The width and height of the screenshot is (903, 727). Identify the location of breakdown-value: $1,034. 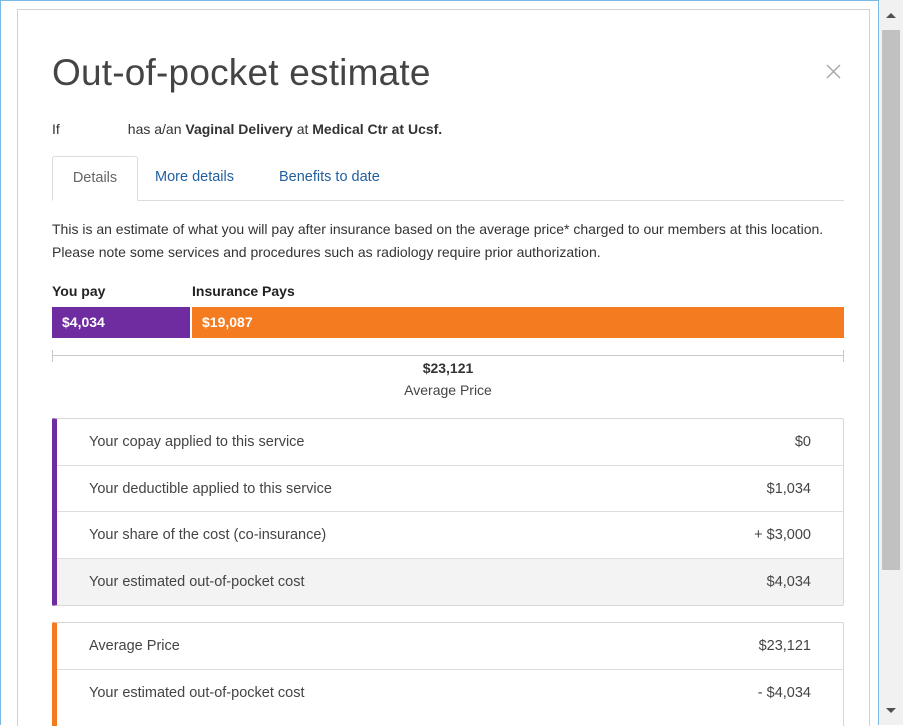
(788, 488).